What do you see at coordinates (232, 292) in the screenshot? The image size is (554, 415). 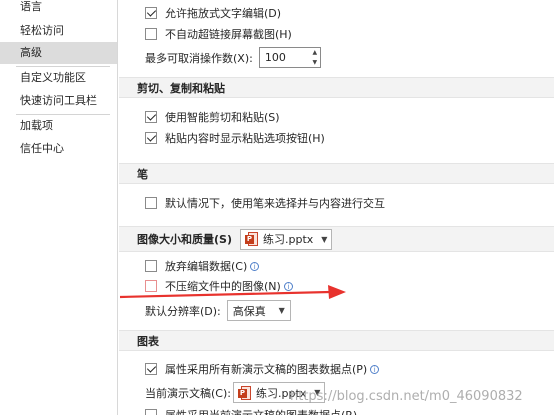 I see `red-arrow-annotation` at bounding box center [232, 292].